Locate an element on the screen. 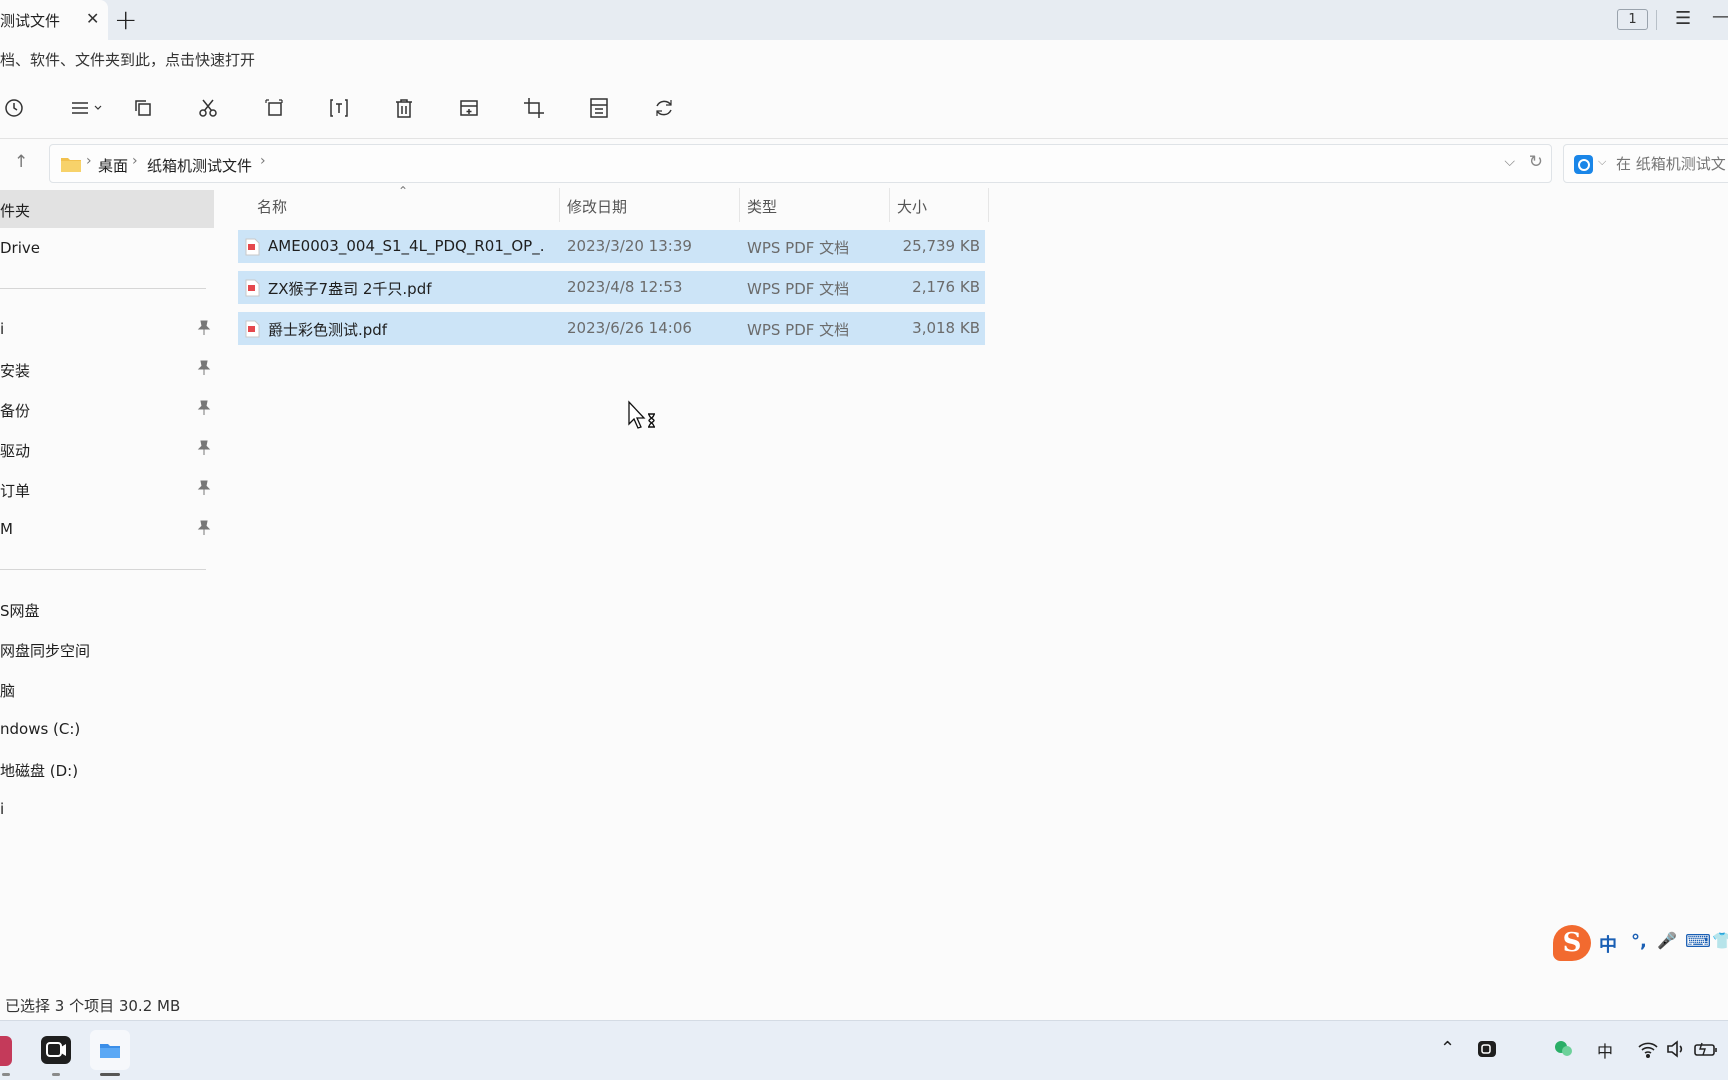  tab-close-icon: ✕ is located at coordinates (92, 18).